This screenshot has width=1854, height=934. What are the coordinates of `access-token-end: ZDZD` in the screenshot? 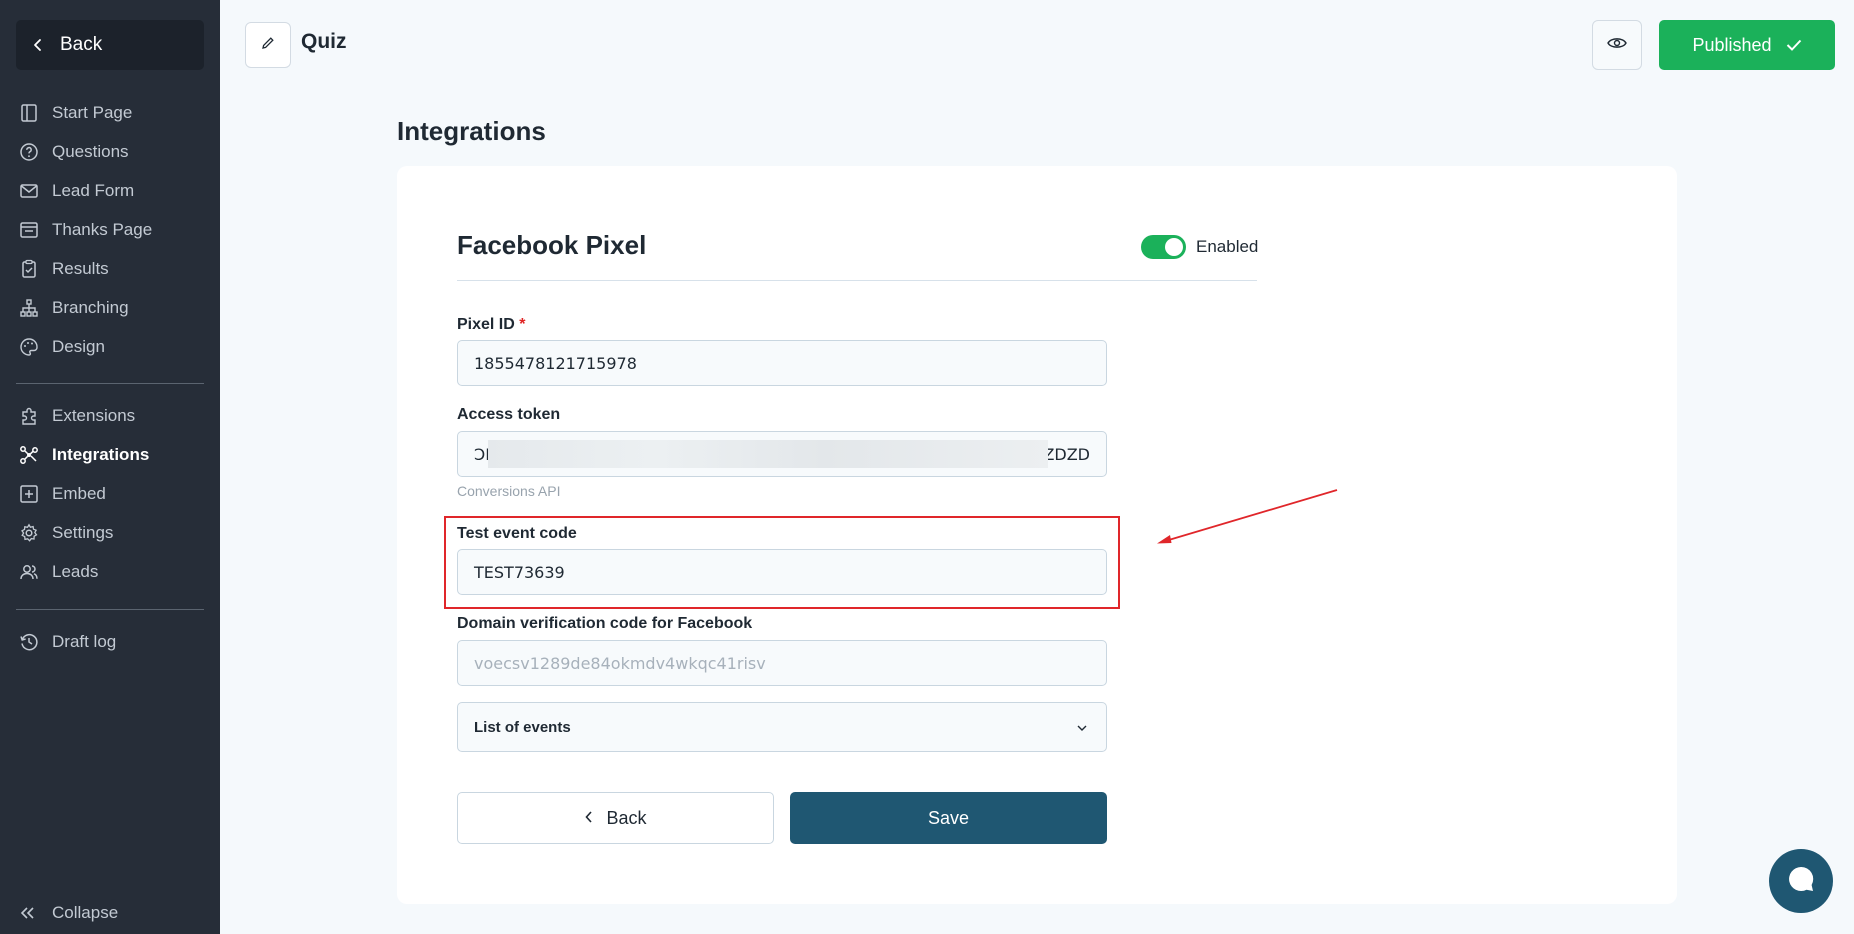 It's located at (1066, 454).